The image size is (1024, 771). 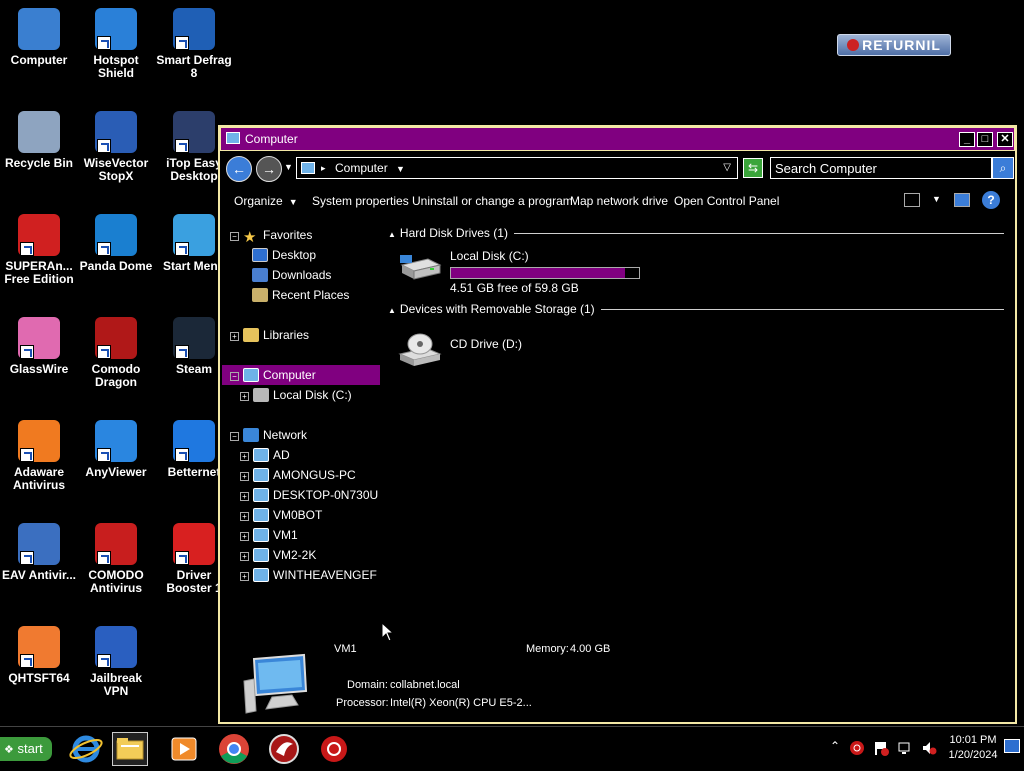 What do you see at coordinates (753, 168) in the screenshot?
I see `refresh-button: ⇆` at bounding box center [753, 168].